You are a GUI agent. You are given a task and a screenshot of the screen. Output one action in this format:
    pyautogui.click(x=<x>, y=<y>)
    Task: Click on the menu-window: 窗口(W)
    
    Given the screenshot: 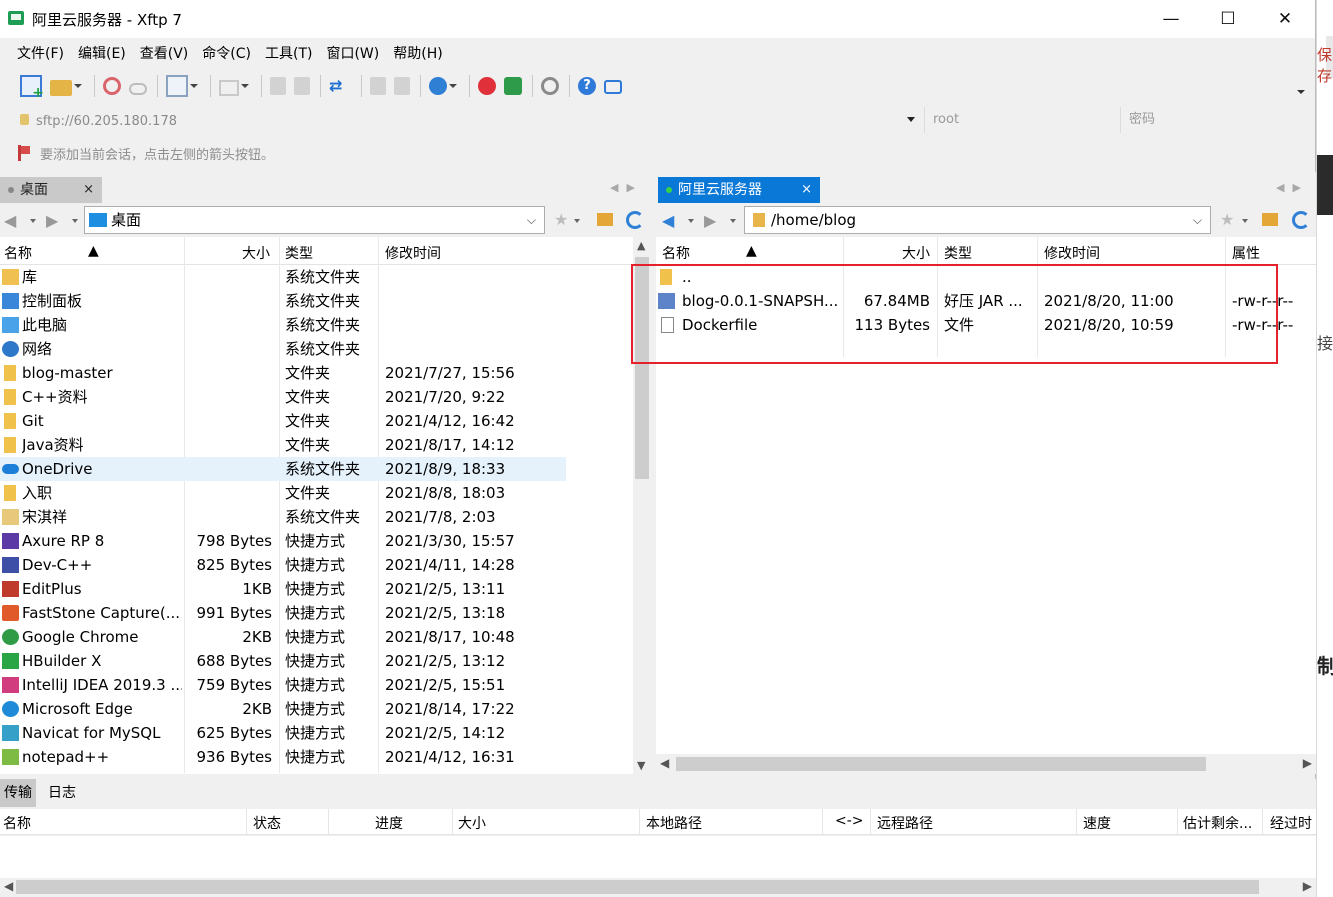 What is the action you would take?
    pyautogui.click(x=352, y=53)
    